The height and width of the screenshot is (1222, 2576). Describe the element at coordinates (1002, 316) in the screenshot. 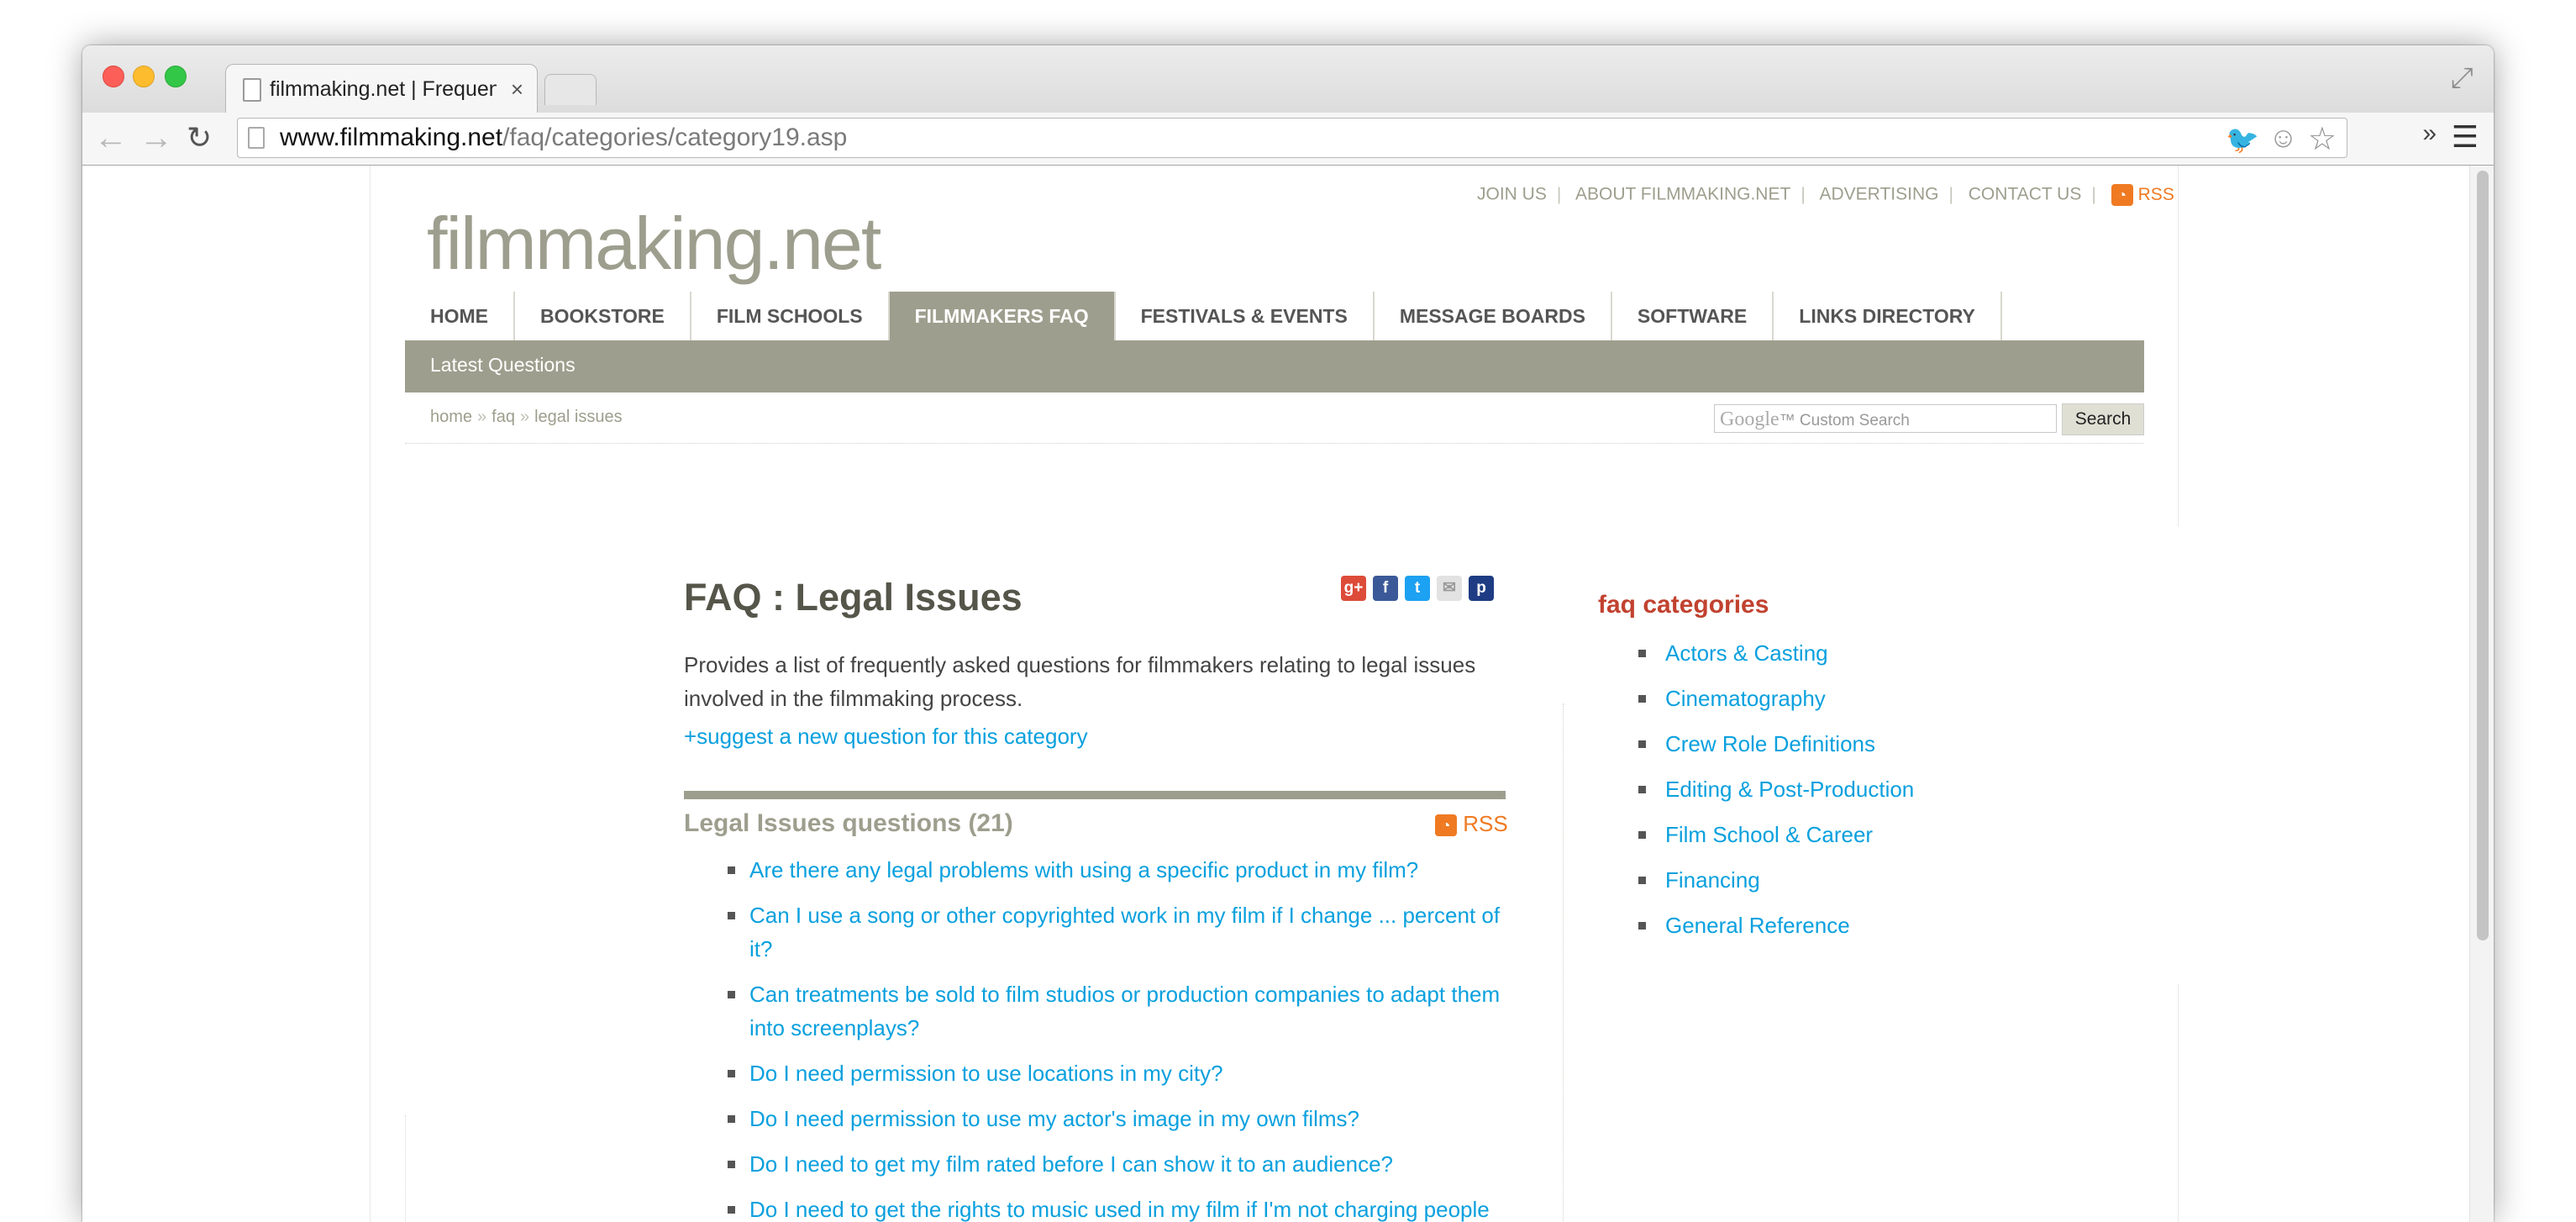

I see `nav-filmmakers-faq: FILMMAKERS FAQ` at that location.